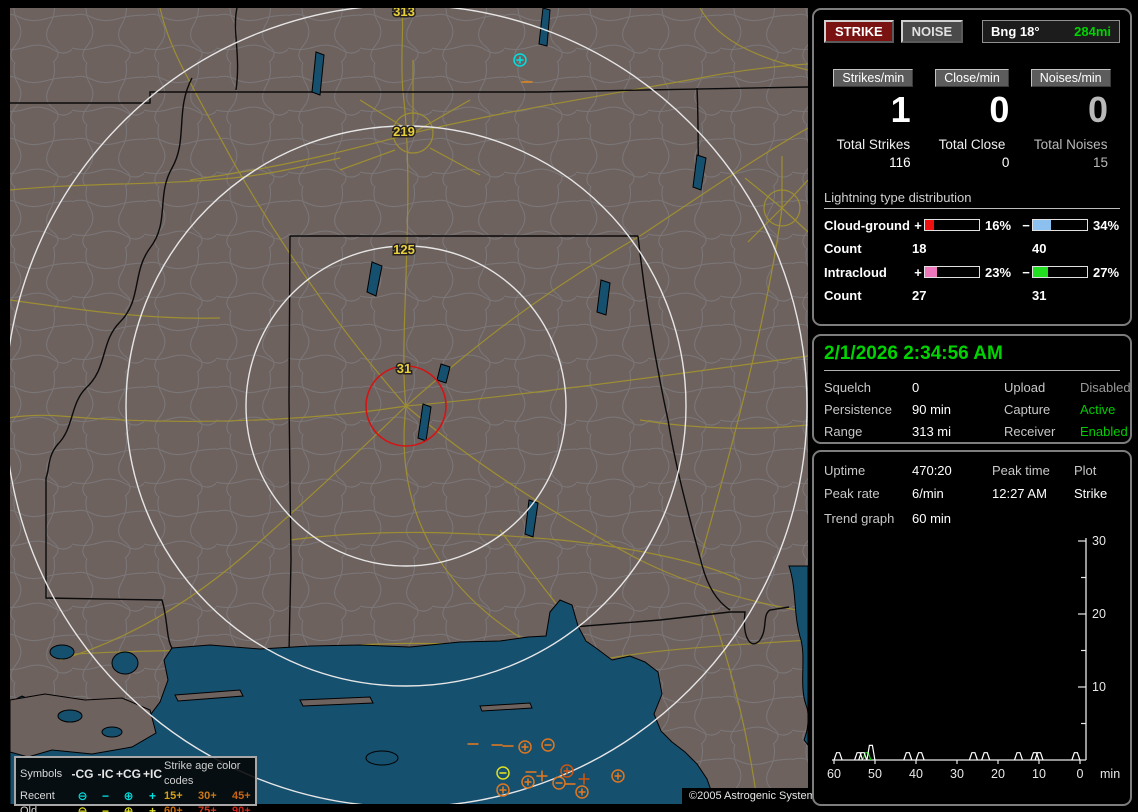  What do you see at coordinates (957, 774) in the screenshot?
I see `svg-text: 30` at bounding box center [957, 774].